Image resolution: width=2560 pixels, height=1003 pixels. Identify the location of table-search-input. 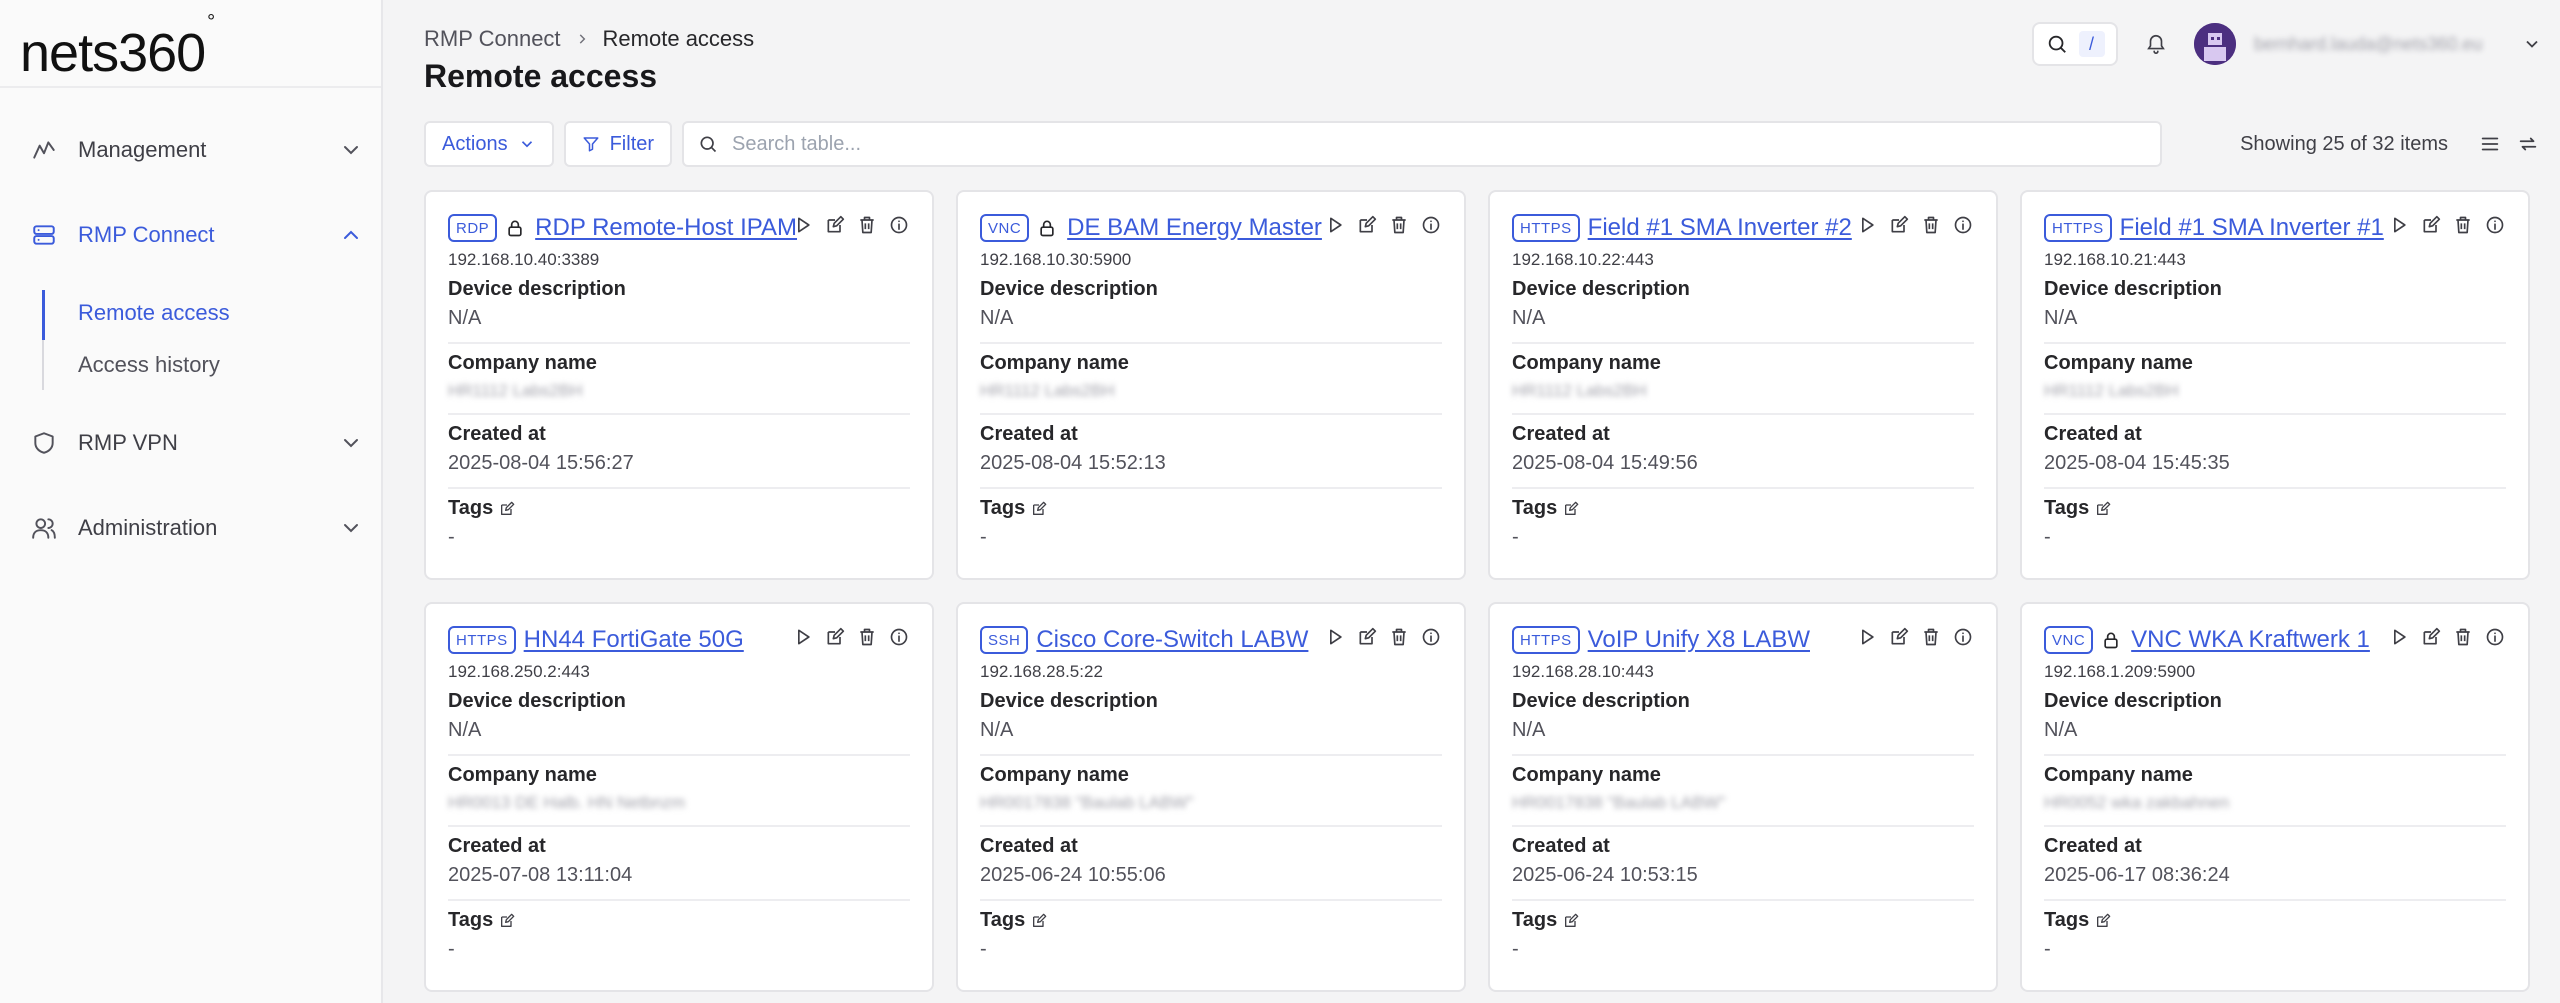
(1439, 144).